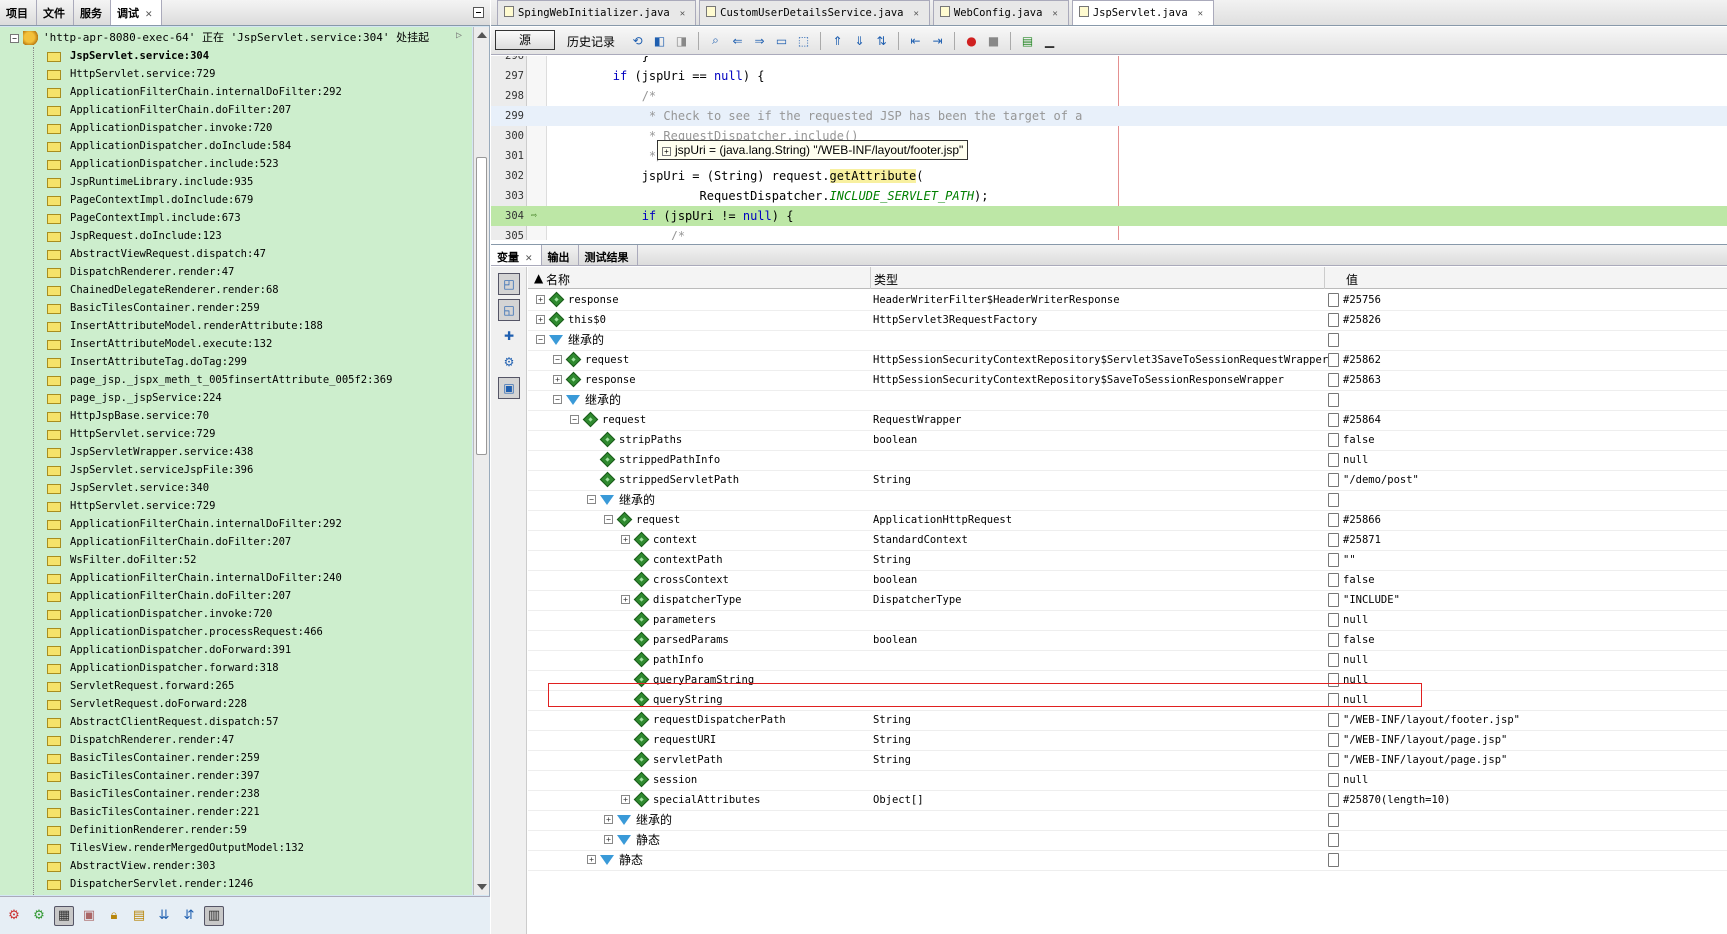 This screenshot has height=934, width=1727. What do you see at coordinates (1127, 500) in the screenshot?
I see `variable-row: − 继承的` at bounding box center [1127, 500].